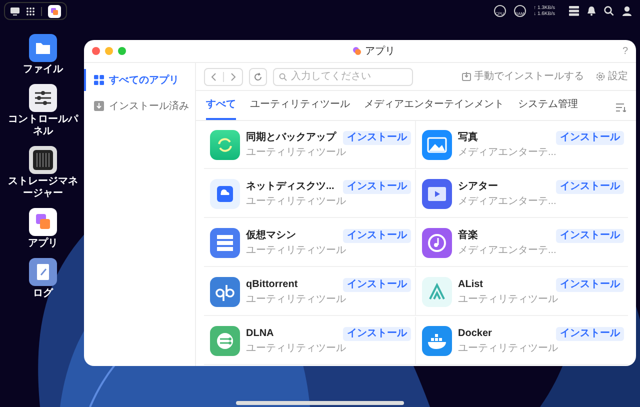  What do you see at coordinates (43, 244) in the screenshot?
I see `desktop-icon-label: アプリ` at bounding box center [43, 244].